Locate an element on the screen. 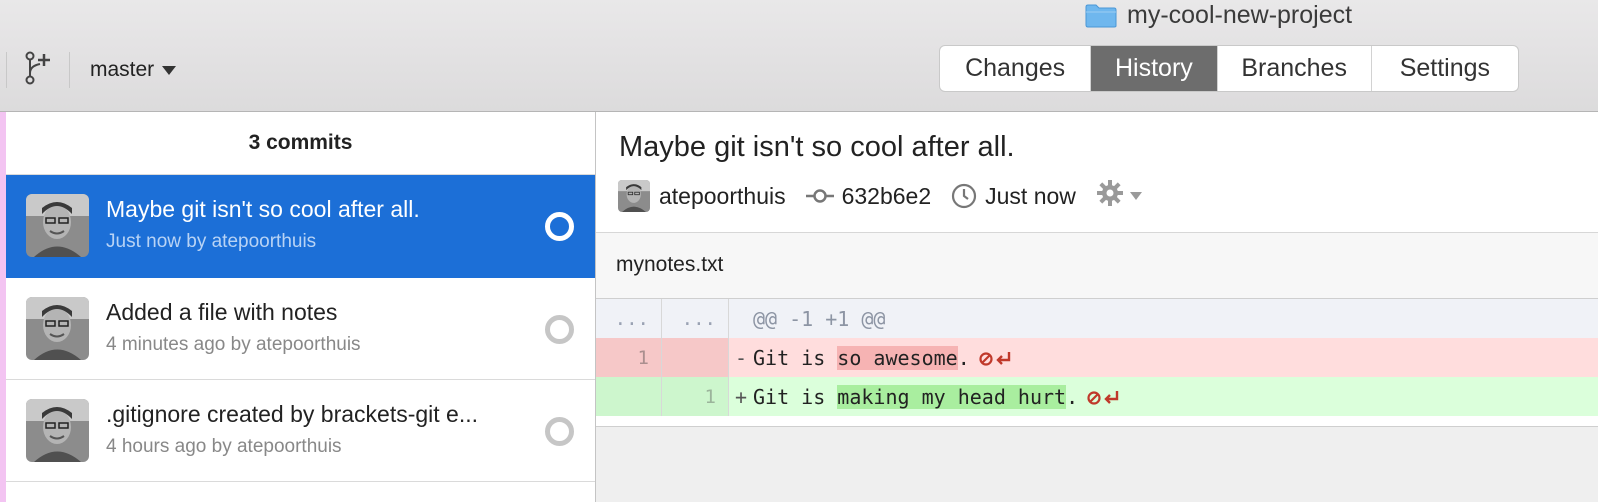 The height and width of the screenshot is (502, 1598). diff-code: - Git is so awesome. is located at coordinates (1163, 357).